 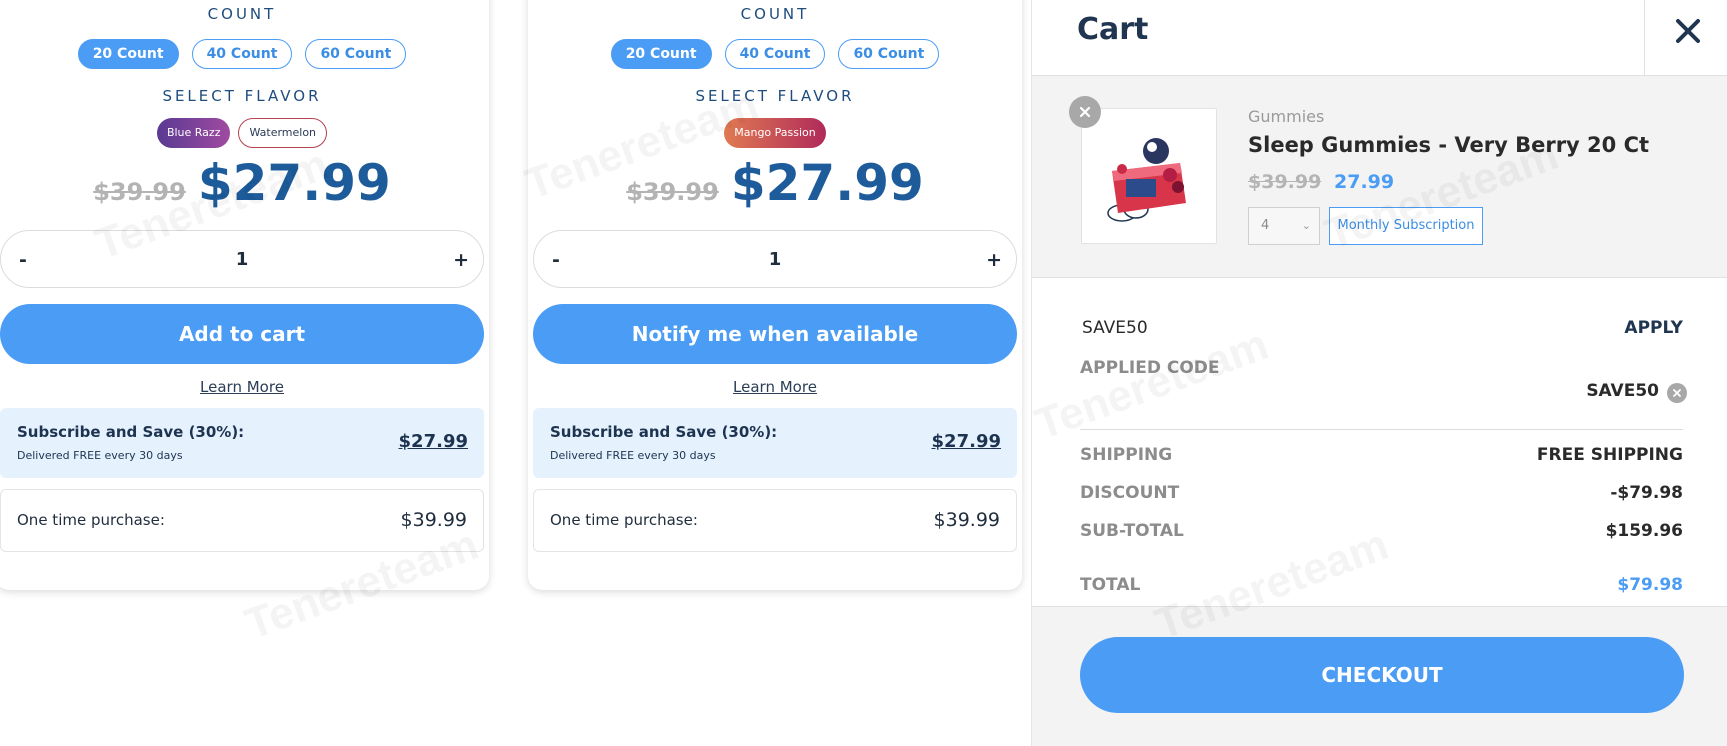 I want to click on remove-code-button, so click(x=1677, y=393).